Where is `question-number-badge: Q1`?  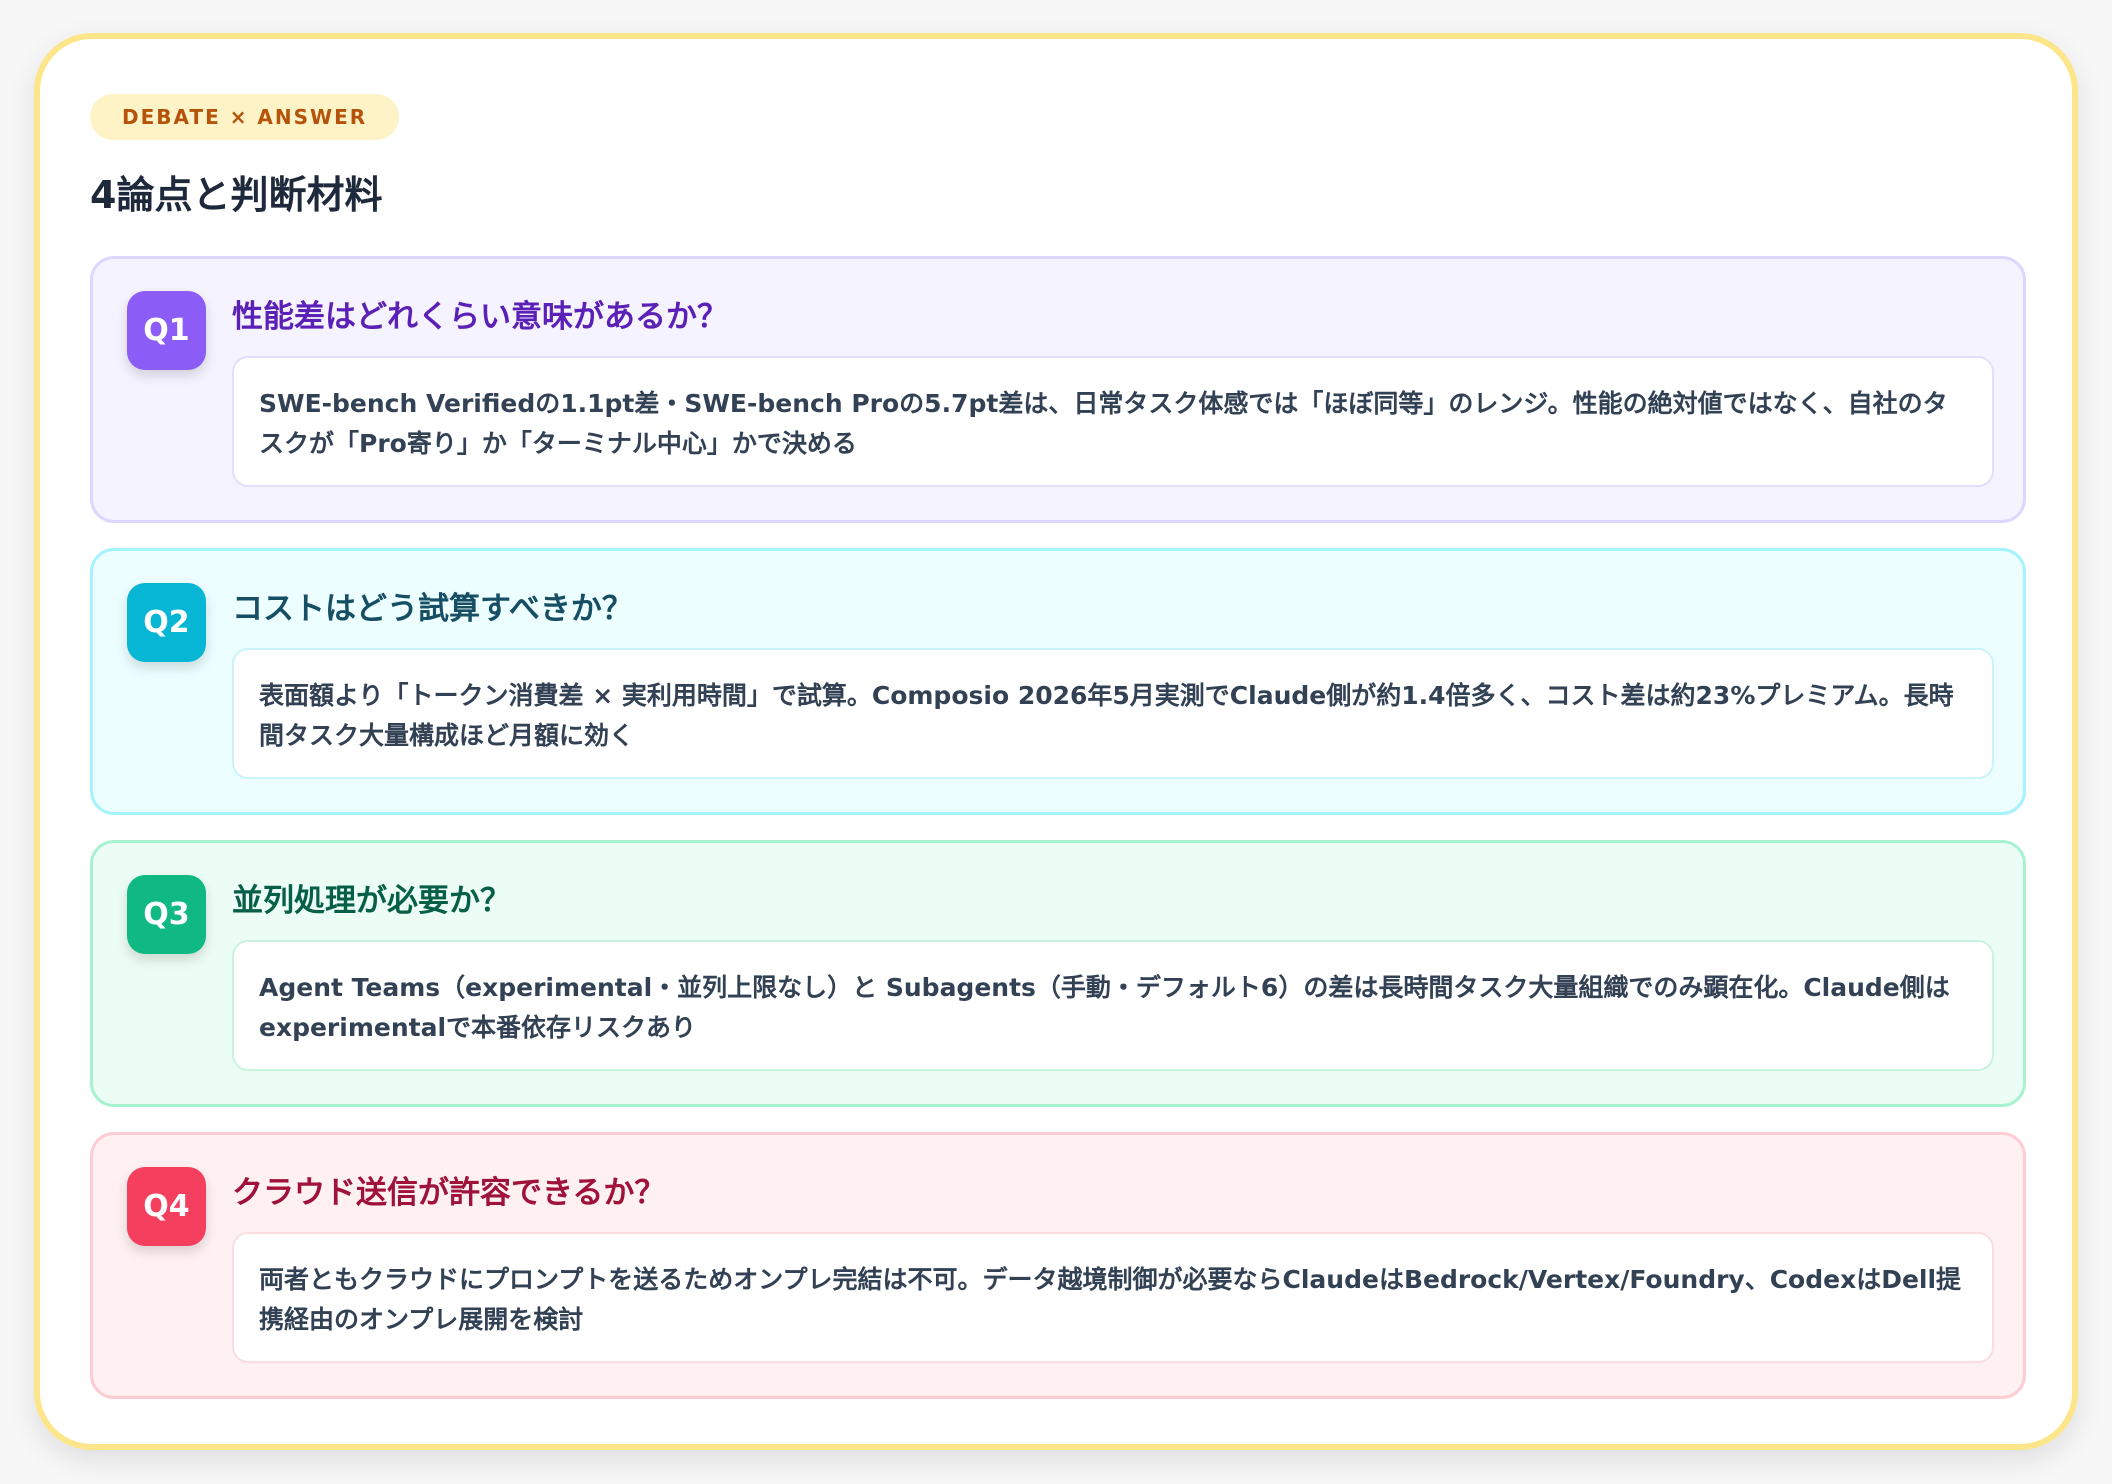 question-number-badge: Q1 is located at coordinates (166, 330).